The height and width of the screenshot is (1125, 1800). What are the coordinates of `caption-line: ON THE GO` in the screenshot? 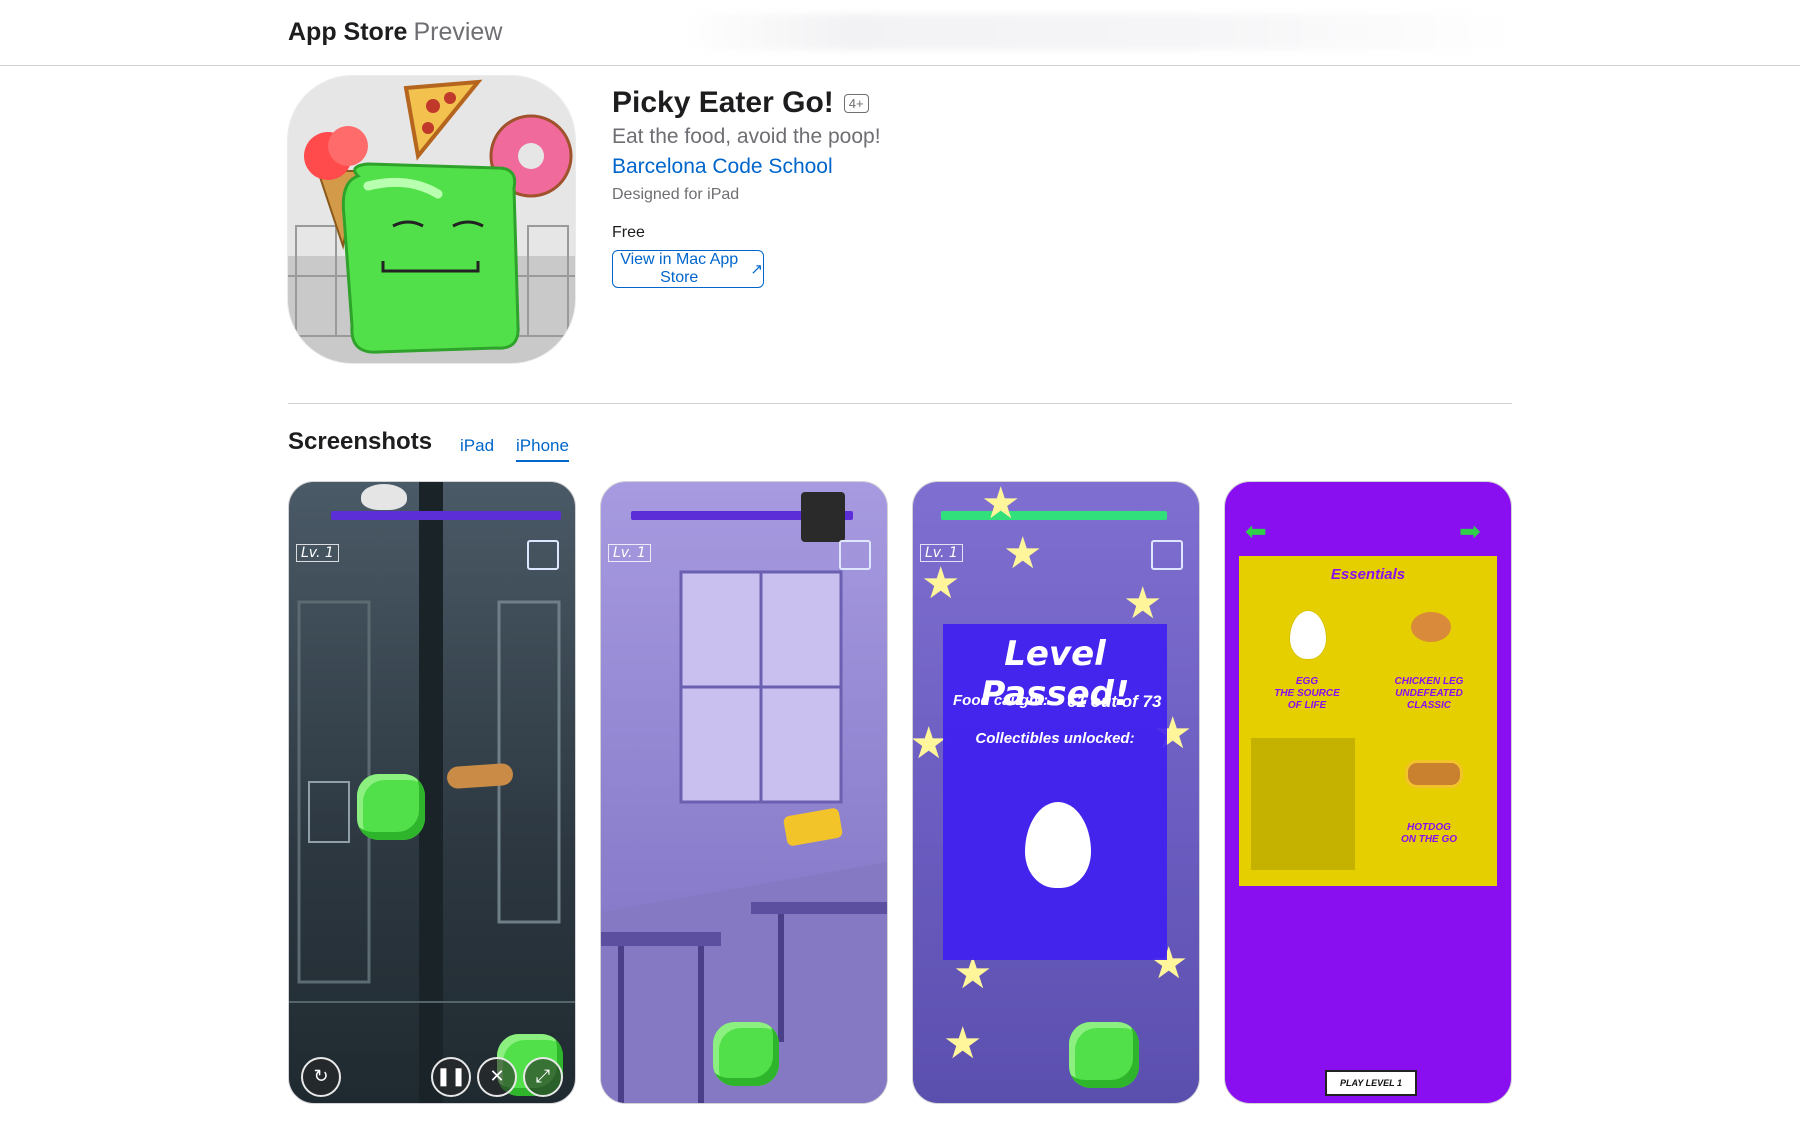 It's located at (1429, 839).